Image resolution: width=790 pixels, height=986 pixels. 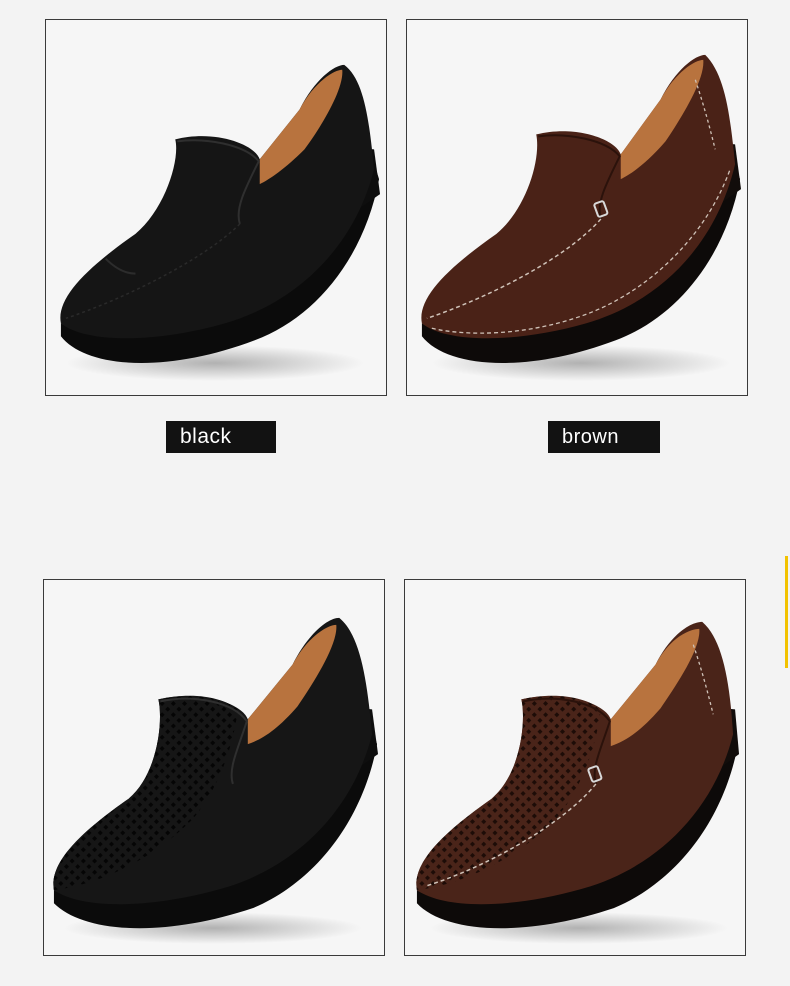 What do you see at coordinates (581, 217) in the screenshot?
I see `loafer-brown-smooth` at bounding box center [581, 217].